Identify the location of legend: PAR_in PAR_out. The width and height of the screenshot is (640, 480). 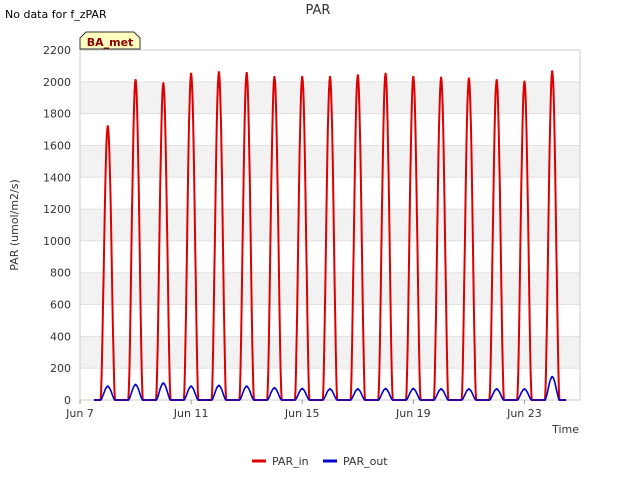
(320, 461).